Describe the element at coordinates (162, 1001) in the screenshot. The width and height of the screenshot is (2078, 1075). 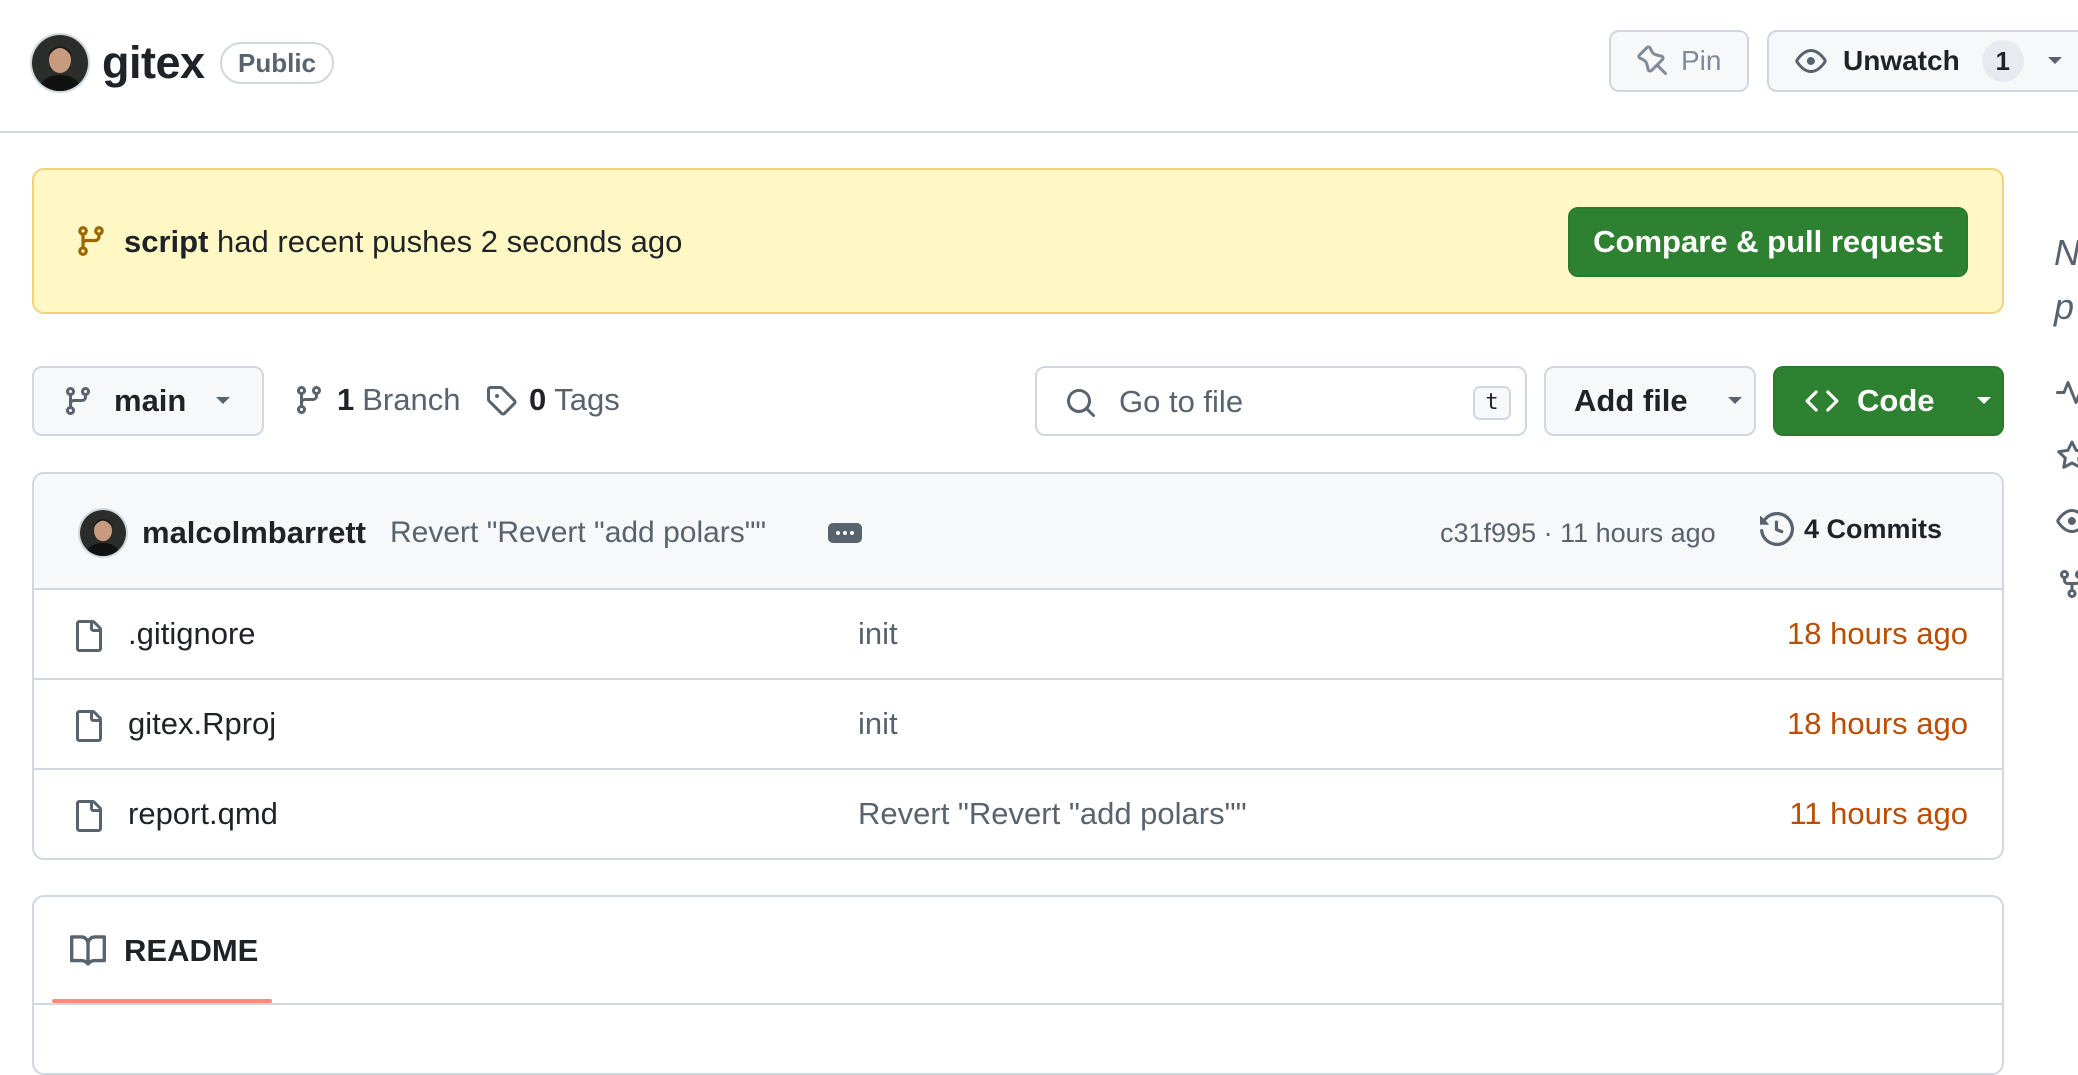
I see `active-tab-underline` at that location.